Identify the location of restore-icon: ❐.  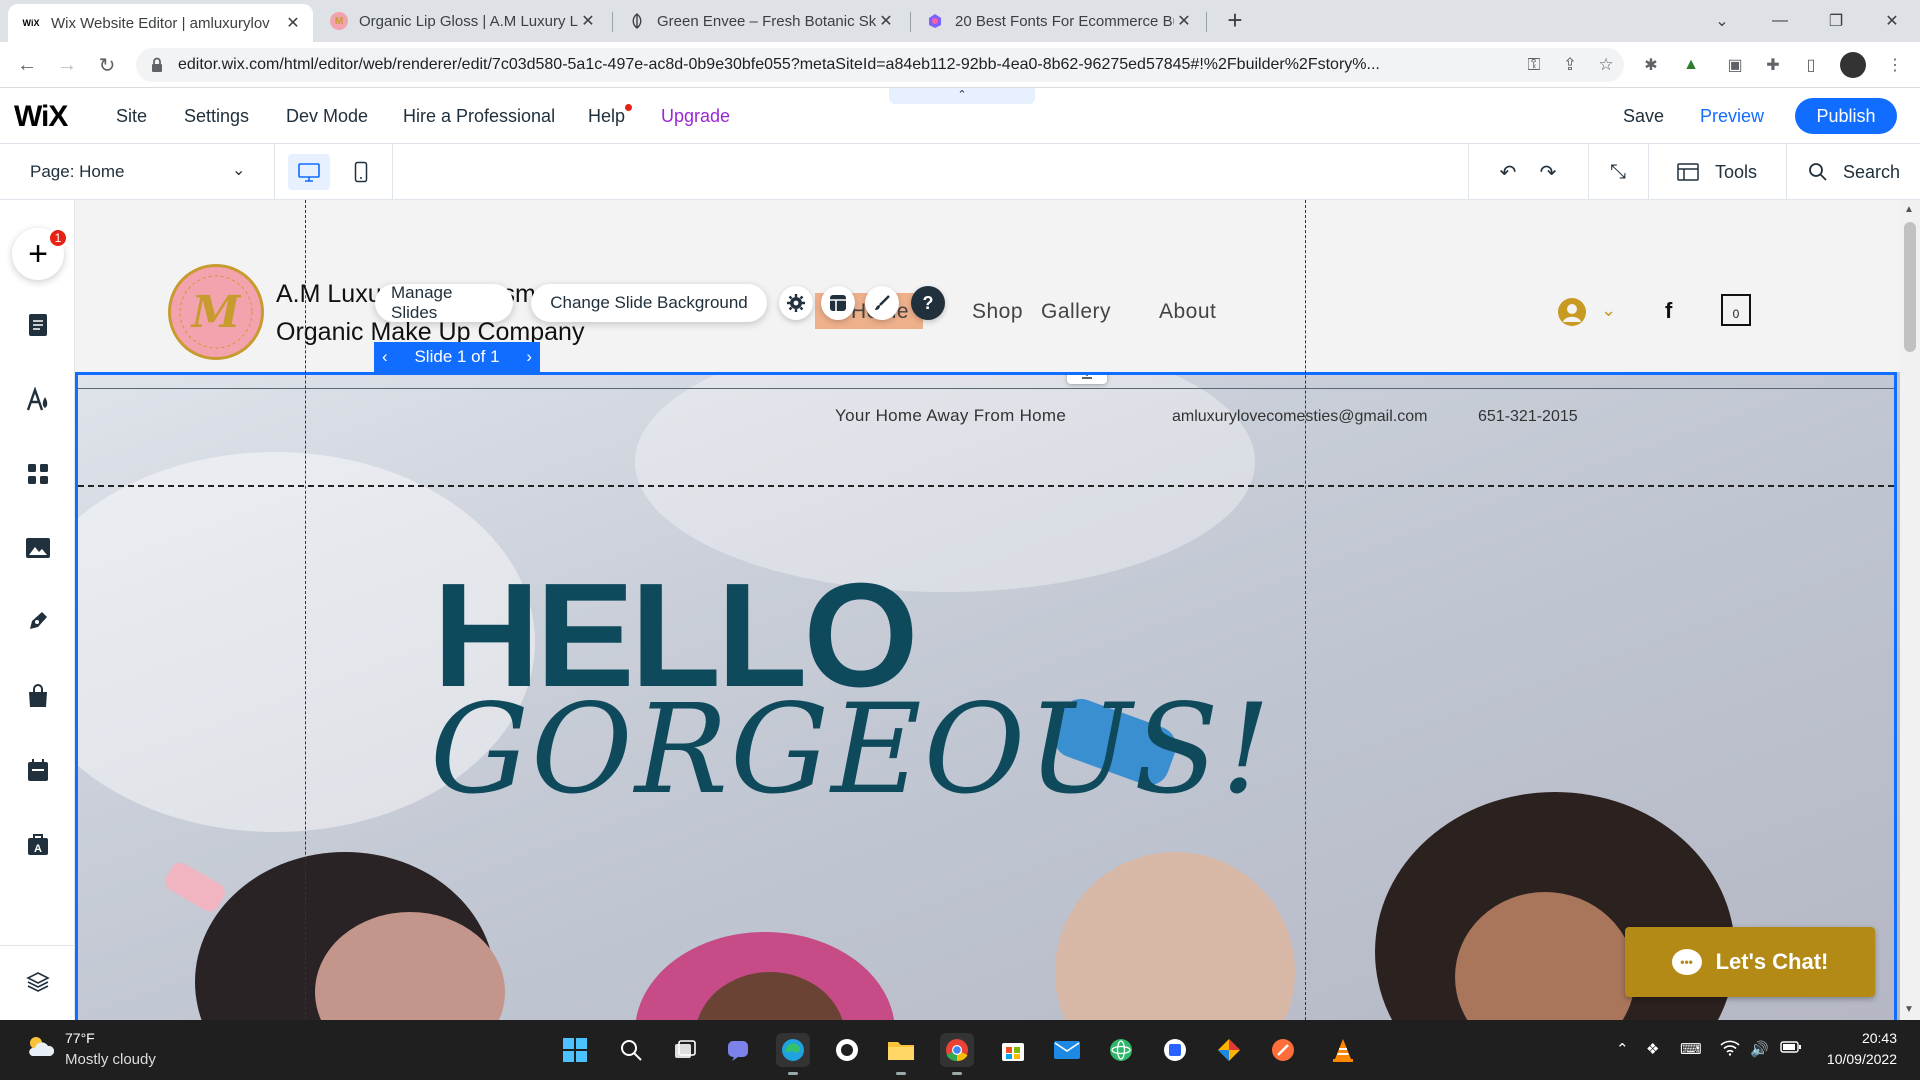
(1836, 21).